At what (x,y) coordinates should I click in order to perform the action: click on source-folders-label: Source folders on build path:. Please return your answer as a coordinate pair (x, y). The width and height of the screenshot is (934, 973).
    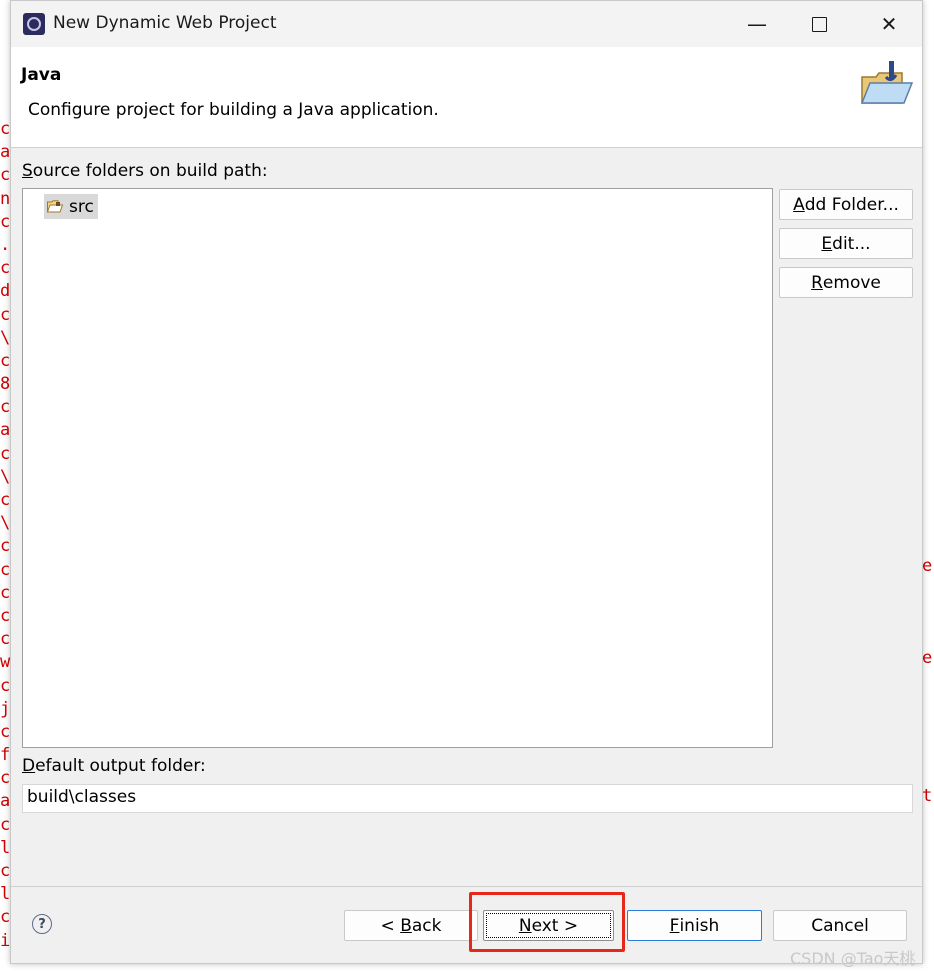
    Looking at the image, I should click on (145, 171).